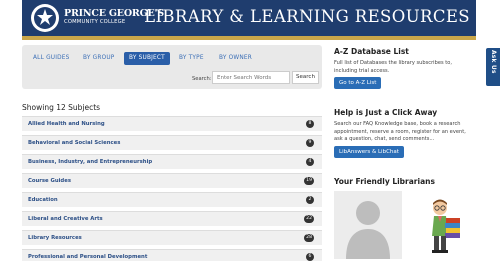 This screenshot has width=500, height=261. I want to click on chat-tab-label: Ask Us, so click(493, 62).